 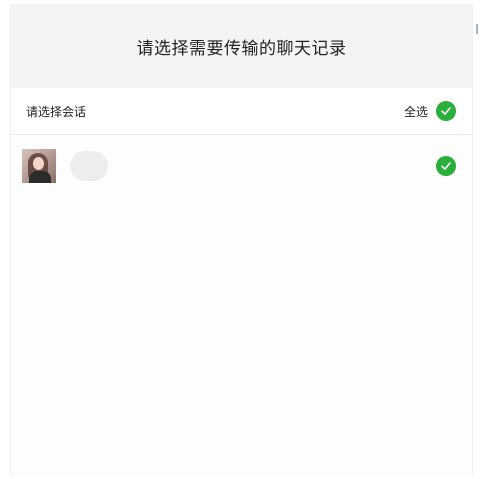 I want to click on select-conversation-bar: 请选择会话 全选, so click(x=241, y=111).